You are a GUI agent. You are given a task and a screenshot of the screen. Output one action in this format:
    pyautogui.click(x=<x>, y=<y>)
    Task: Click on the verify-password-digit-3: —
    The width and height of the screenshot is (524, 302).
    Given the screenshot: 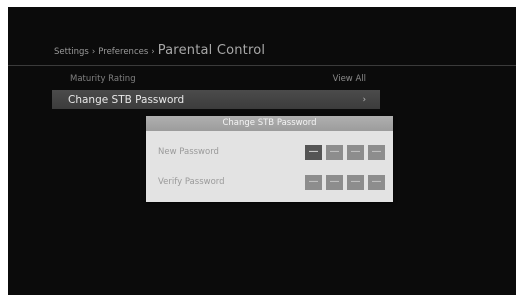 What is the action you would take?
    pyautogui.click(x=355, y=182)
    